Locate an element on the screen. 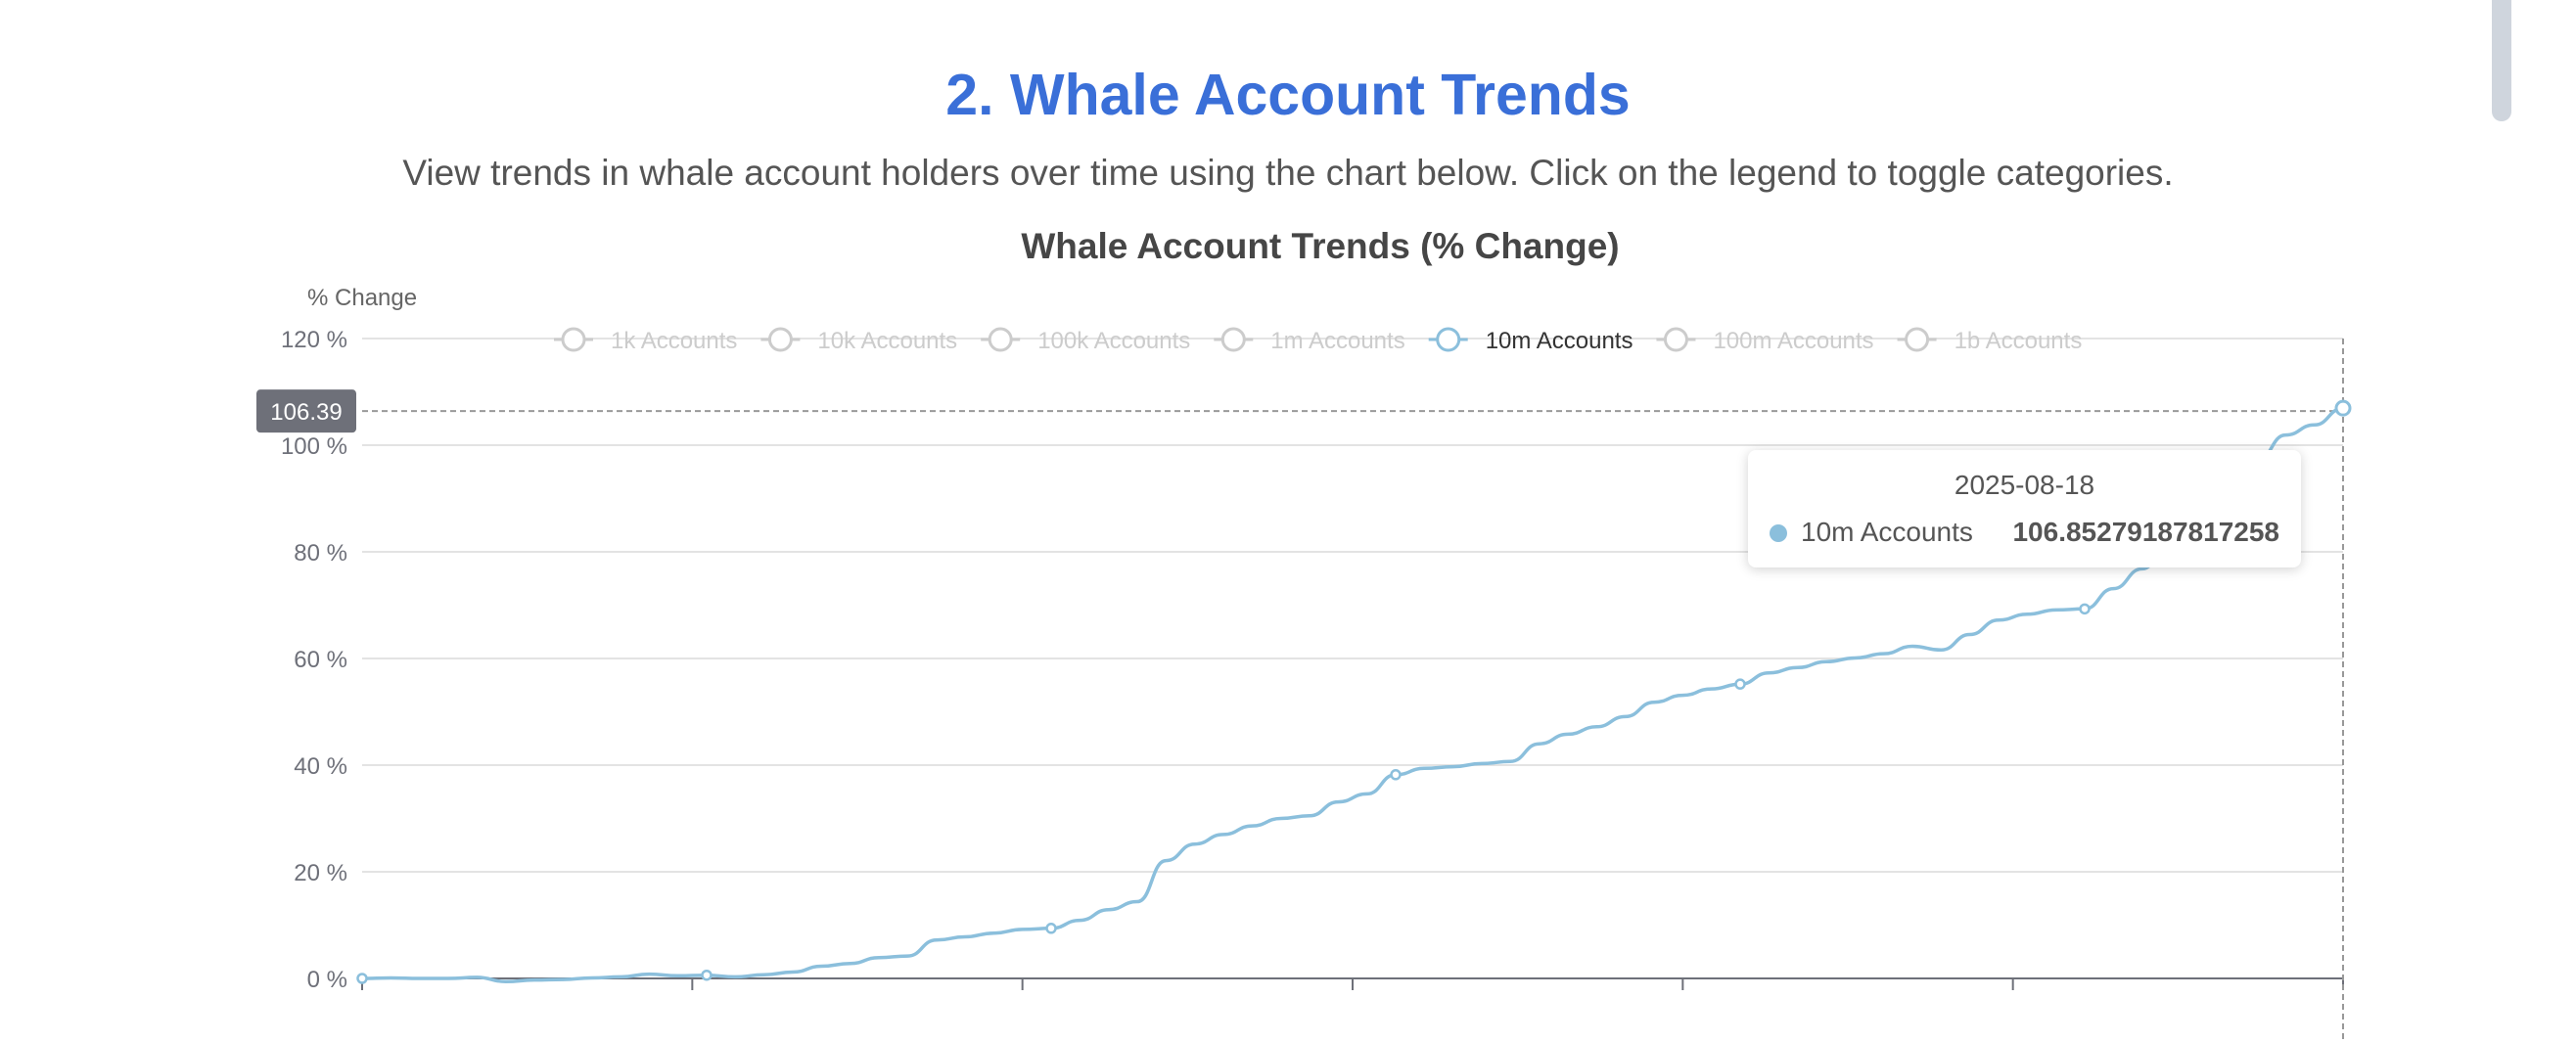 The width and height of the screenshot is (2576, 1043). legend-label: 1k Accounts is located at coordinates (674, 341).